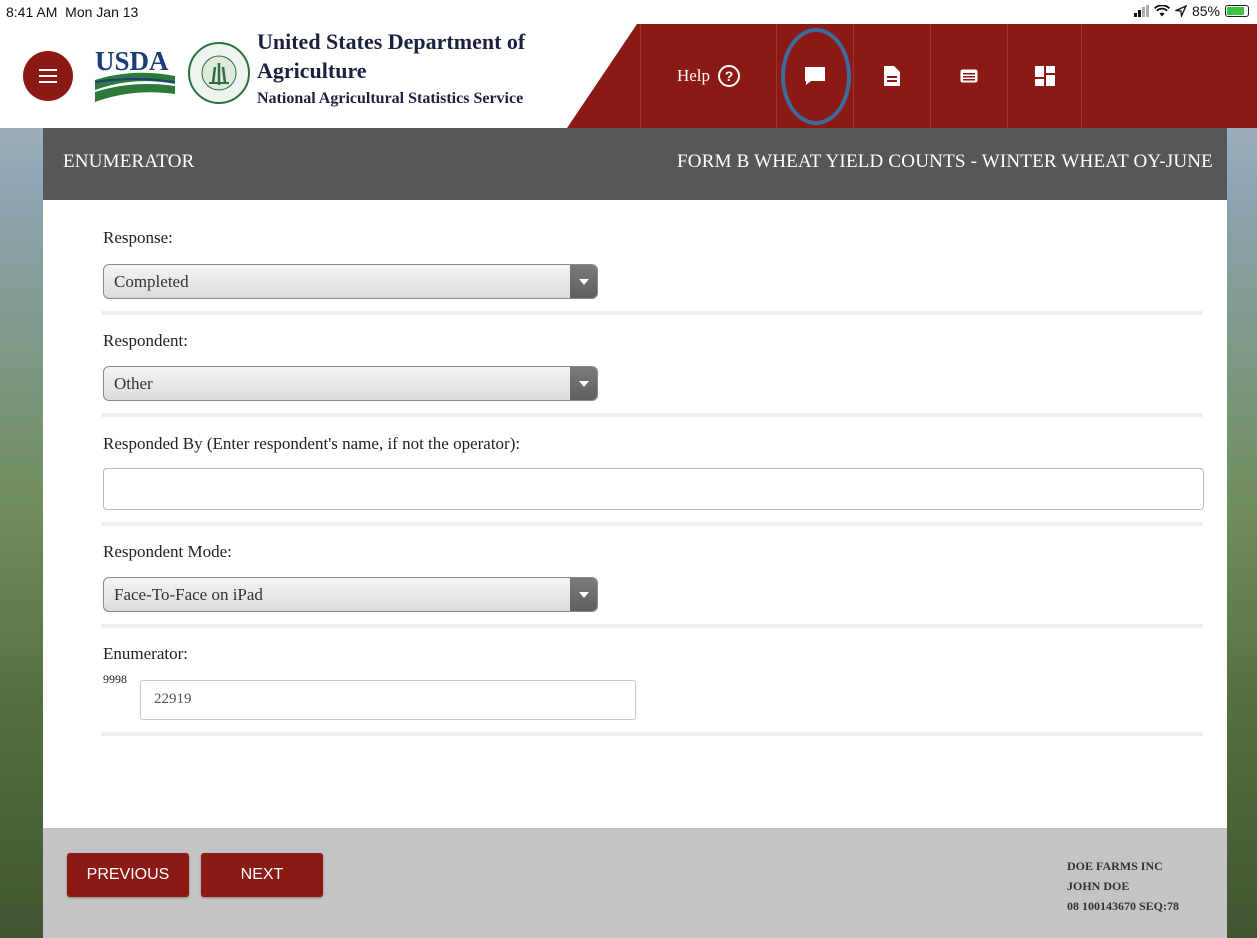 The width and height of the screenshot is (1257, 938). I want to click on header-nav: Help ?, so click(861, 76).